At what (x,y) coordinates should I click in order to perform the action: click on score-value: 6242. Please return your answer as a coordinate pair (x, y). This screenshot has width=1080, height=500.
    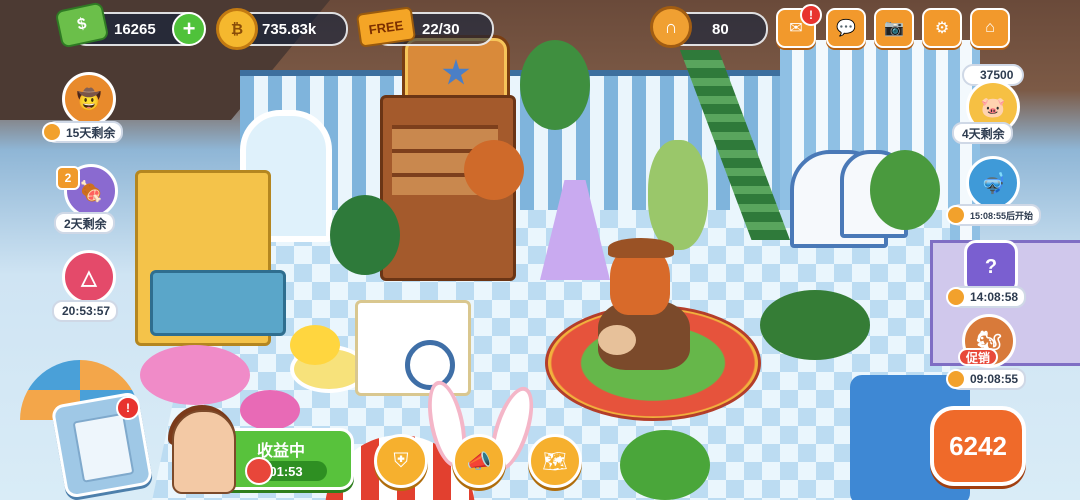
    Looking at the image, I should click on (978, 445).